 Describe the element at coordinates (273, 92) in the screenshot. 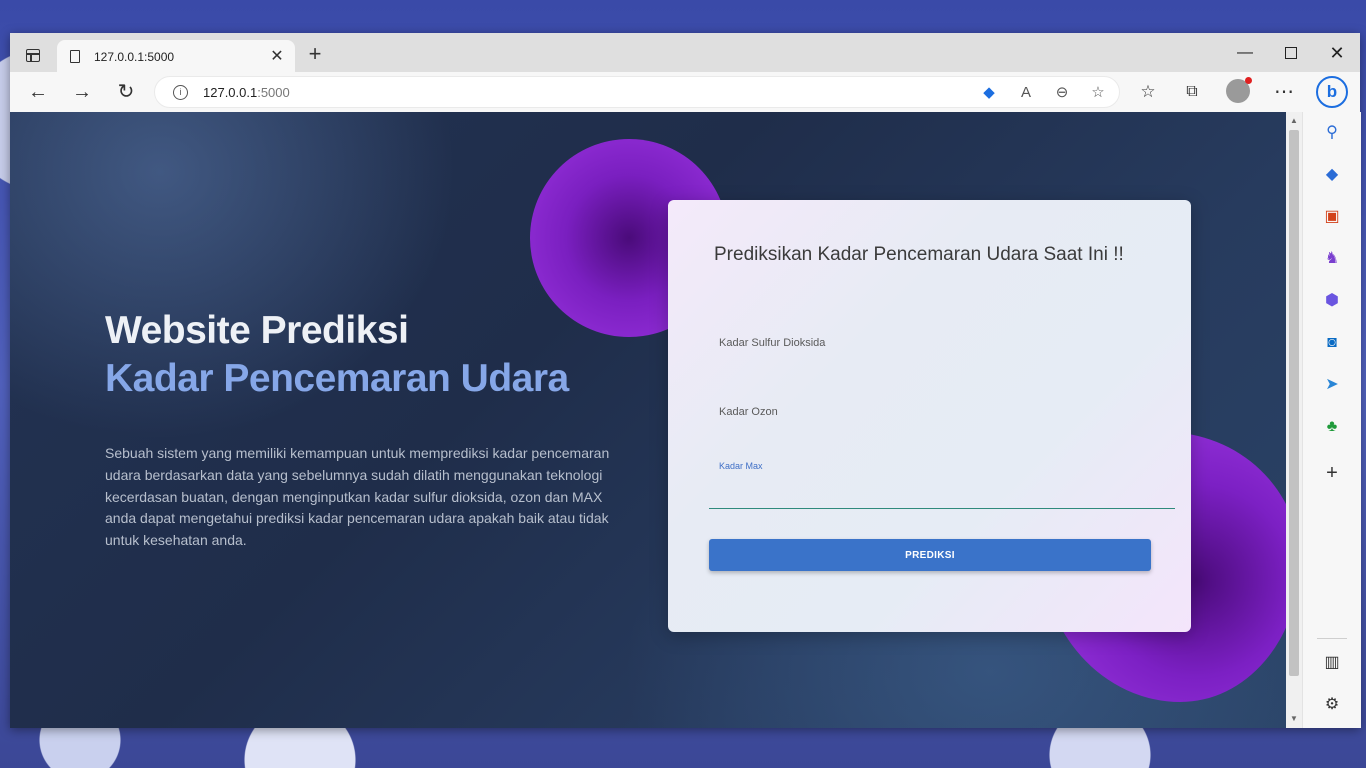

I see `url-port: :5000` at that location.